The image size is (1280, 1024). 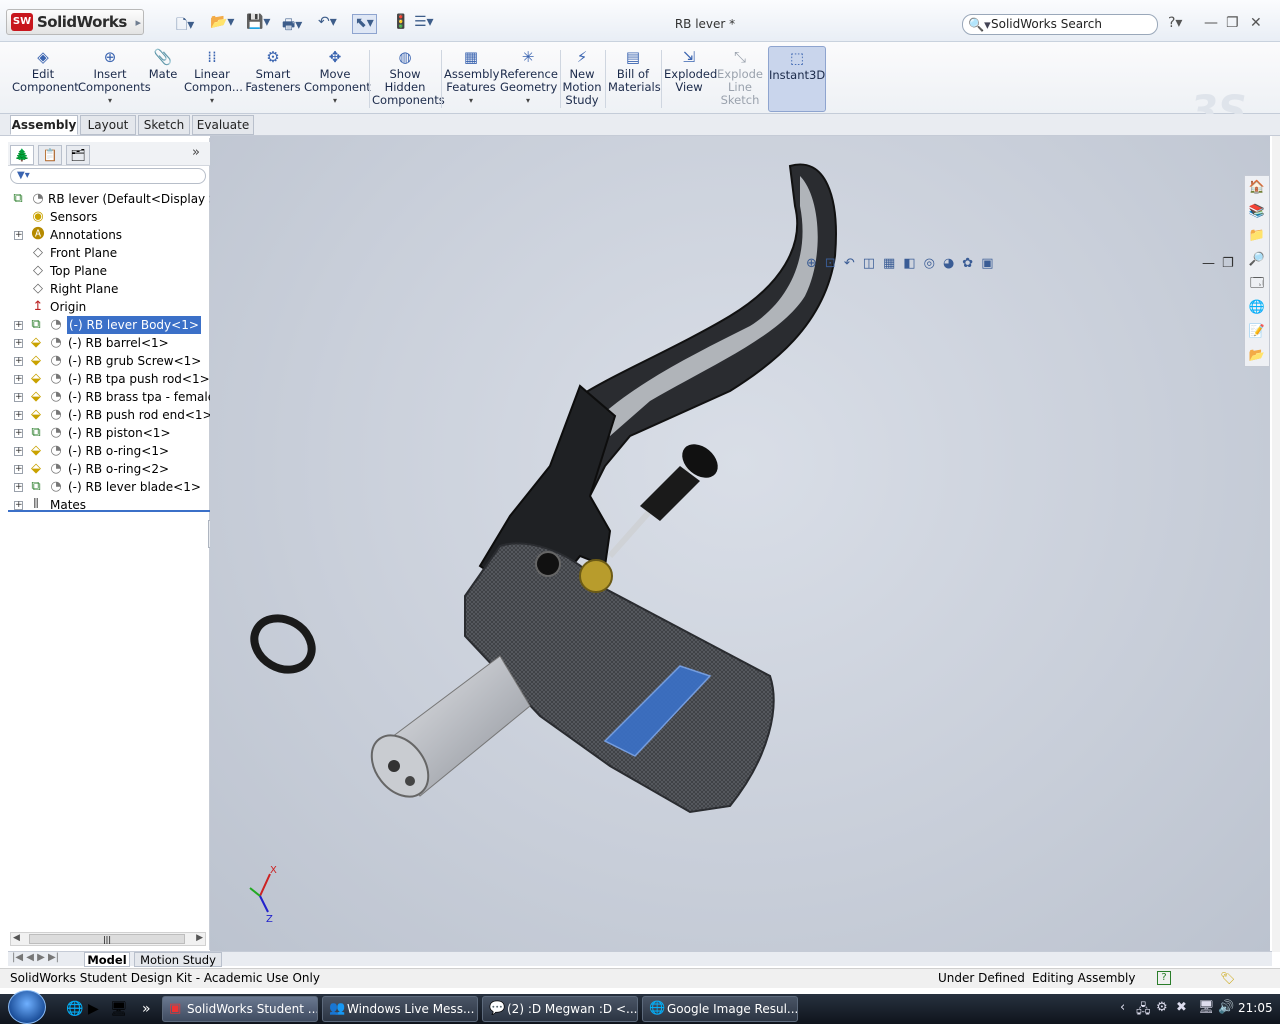 What do you see at coordinates (1228, 263) in the screenshot?
I see `doc-restore-button: ❐` at bounding box center [1228, 263].